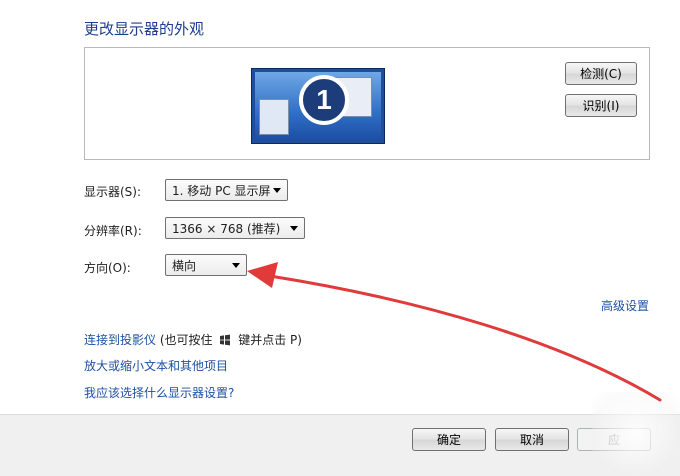 The width and height of the screenshot is (680, 476). What do you see at coordinates (113, 192) in the screenshot?
I see `display-label: 显示器(S):` at bounding box center [113, 192].